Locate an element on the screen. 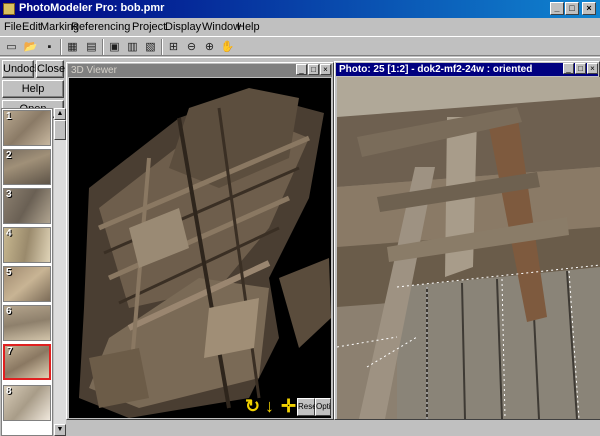  close-panel-button: Close is located at coordinates (50, 69).